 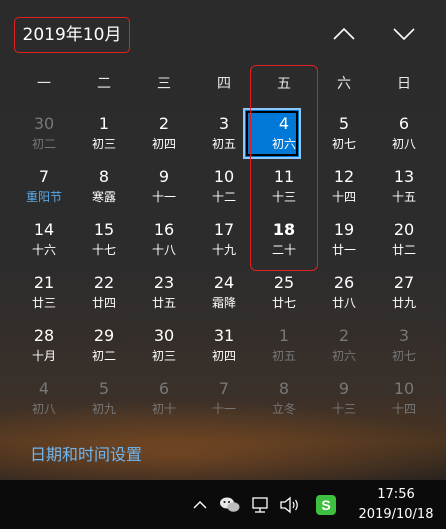 I want to click on calendar-day: 2 初六, so click(x=344, y=344).